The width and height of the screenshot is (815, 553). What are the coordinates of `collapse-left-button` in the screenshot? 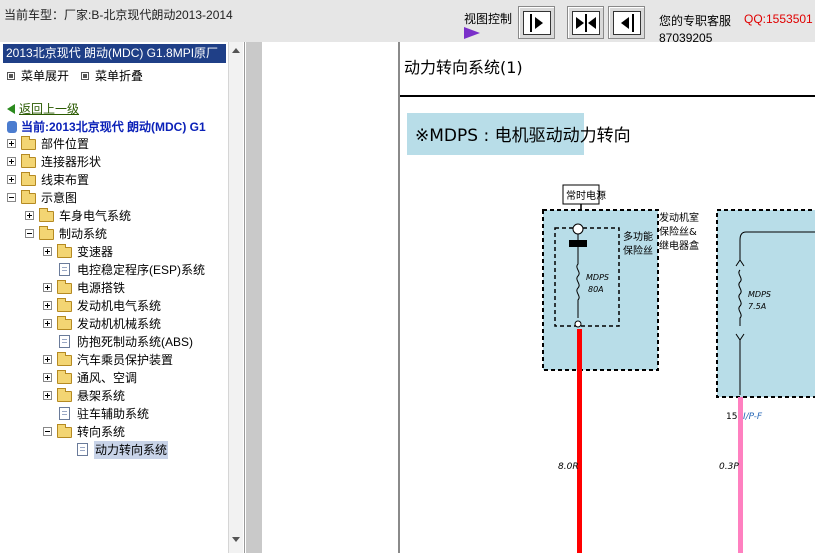 It's located at (536, 22).